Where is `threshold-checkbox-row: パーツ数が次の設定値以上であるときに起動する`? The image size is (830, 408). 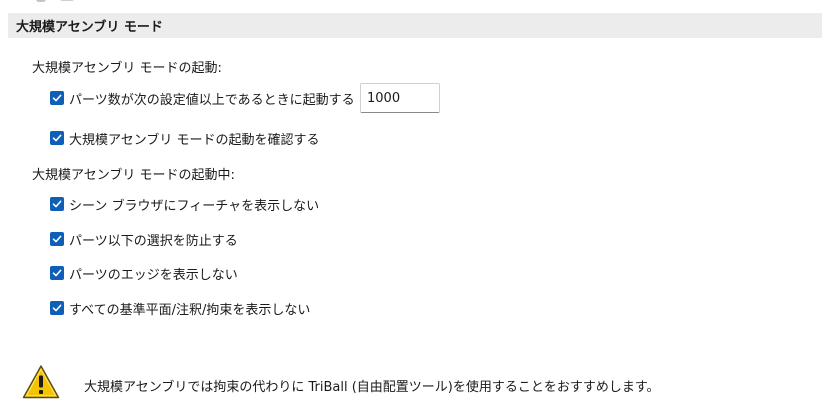
threshold-checkbox-row: パーツ数が次の設定値以上であるときに起動する is located at coordinates (202, 98).